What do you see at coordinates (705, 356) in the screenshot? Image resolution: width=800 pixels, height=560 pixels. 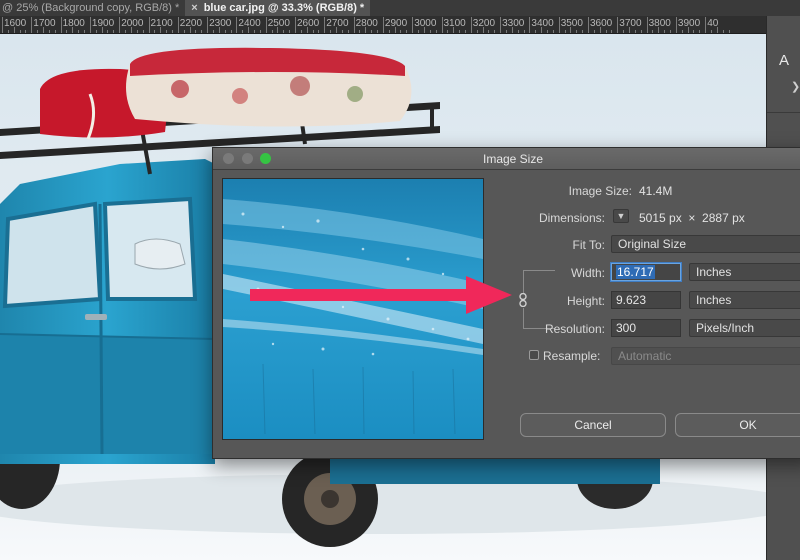 I see `resample-method-select: Automatic` at bounding box center [705, 356].